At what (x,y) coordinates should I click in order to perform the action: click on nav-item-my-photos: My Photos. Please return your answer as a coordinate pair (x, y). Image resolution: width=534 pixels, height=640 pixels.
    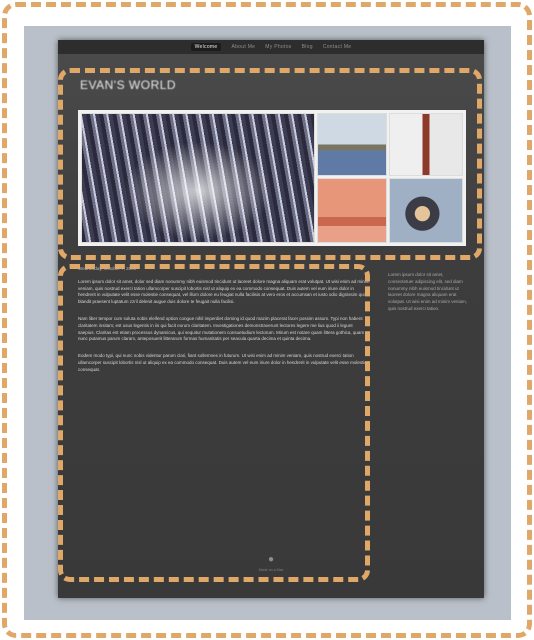
    Looking at the image, I should click on (278, 47).